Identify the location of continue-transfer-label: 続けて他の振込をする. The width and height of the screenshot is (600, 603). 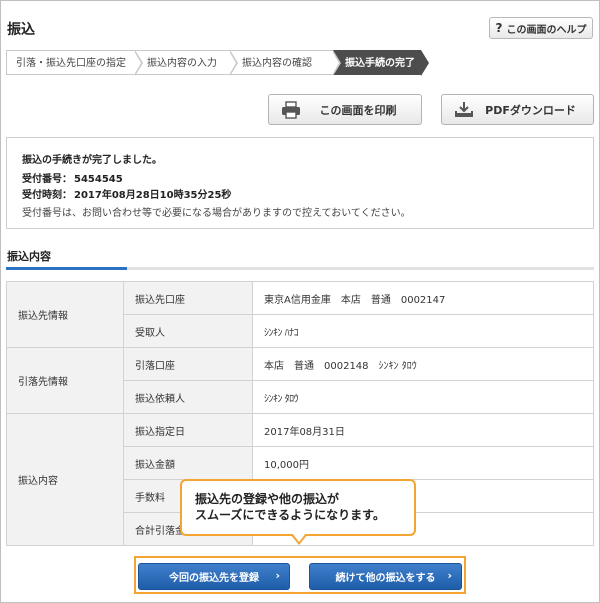
(385, 578).